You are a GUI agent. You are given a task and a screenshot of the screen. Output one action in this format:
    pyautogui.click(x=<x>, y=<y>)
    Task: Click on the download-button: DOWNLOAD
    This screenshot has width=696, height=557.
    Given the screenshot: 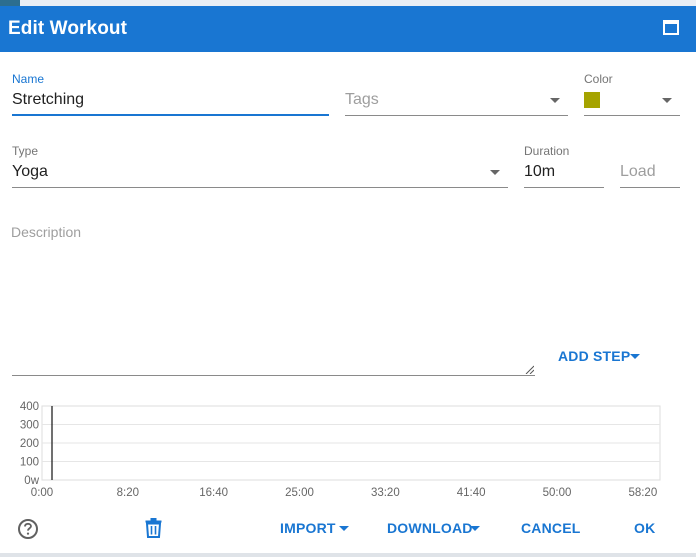 What is the action you would take?
    pyautogui.click(x=430, y=528)
    